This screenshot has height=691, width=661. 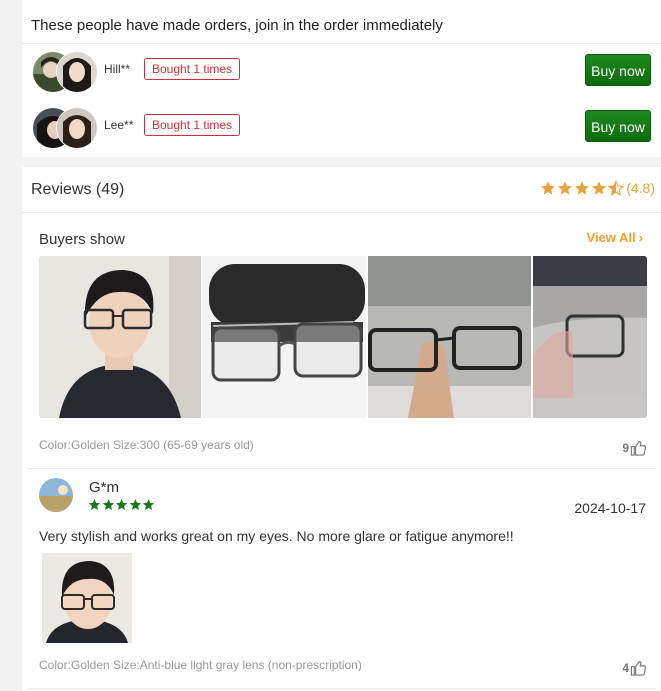 I want to click on buyers-show-variant: Color:Golden Size:300 (65-69 years old), so click(x=146, y=445).